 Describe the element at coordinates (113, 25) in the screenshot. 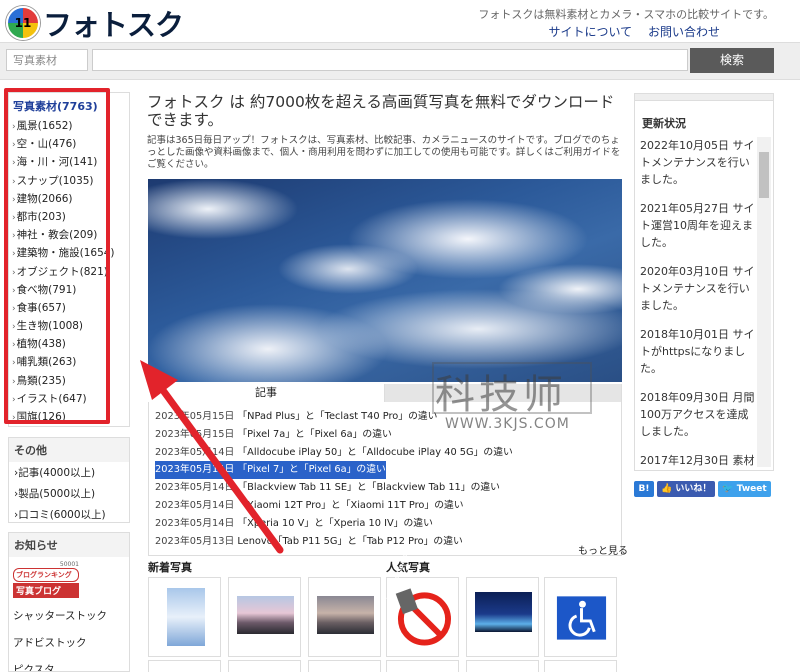

I see `logo-text: フォトスク` at that location.